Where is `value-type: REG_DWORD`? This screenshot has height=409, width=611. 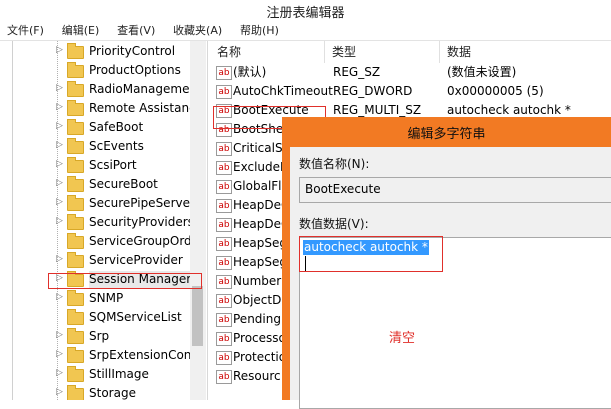
value-type: REG_DWORD is located at coordinates (373, 91).